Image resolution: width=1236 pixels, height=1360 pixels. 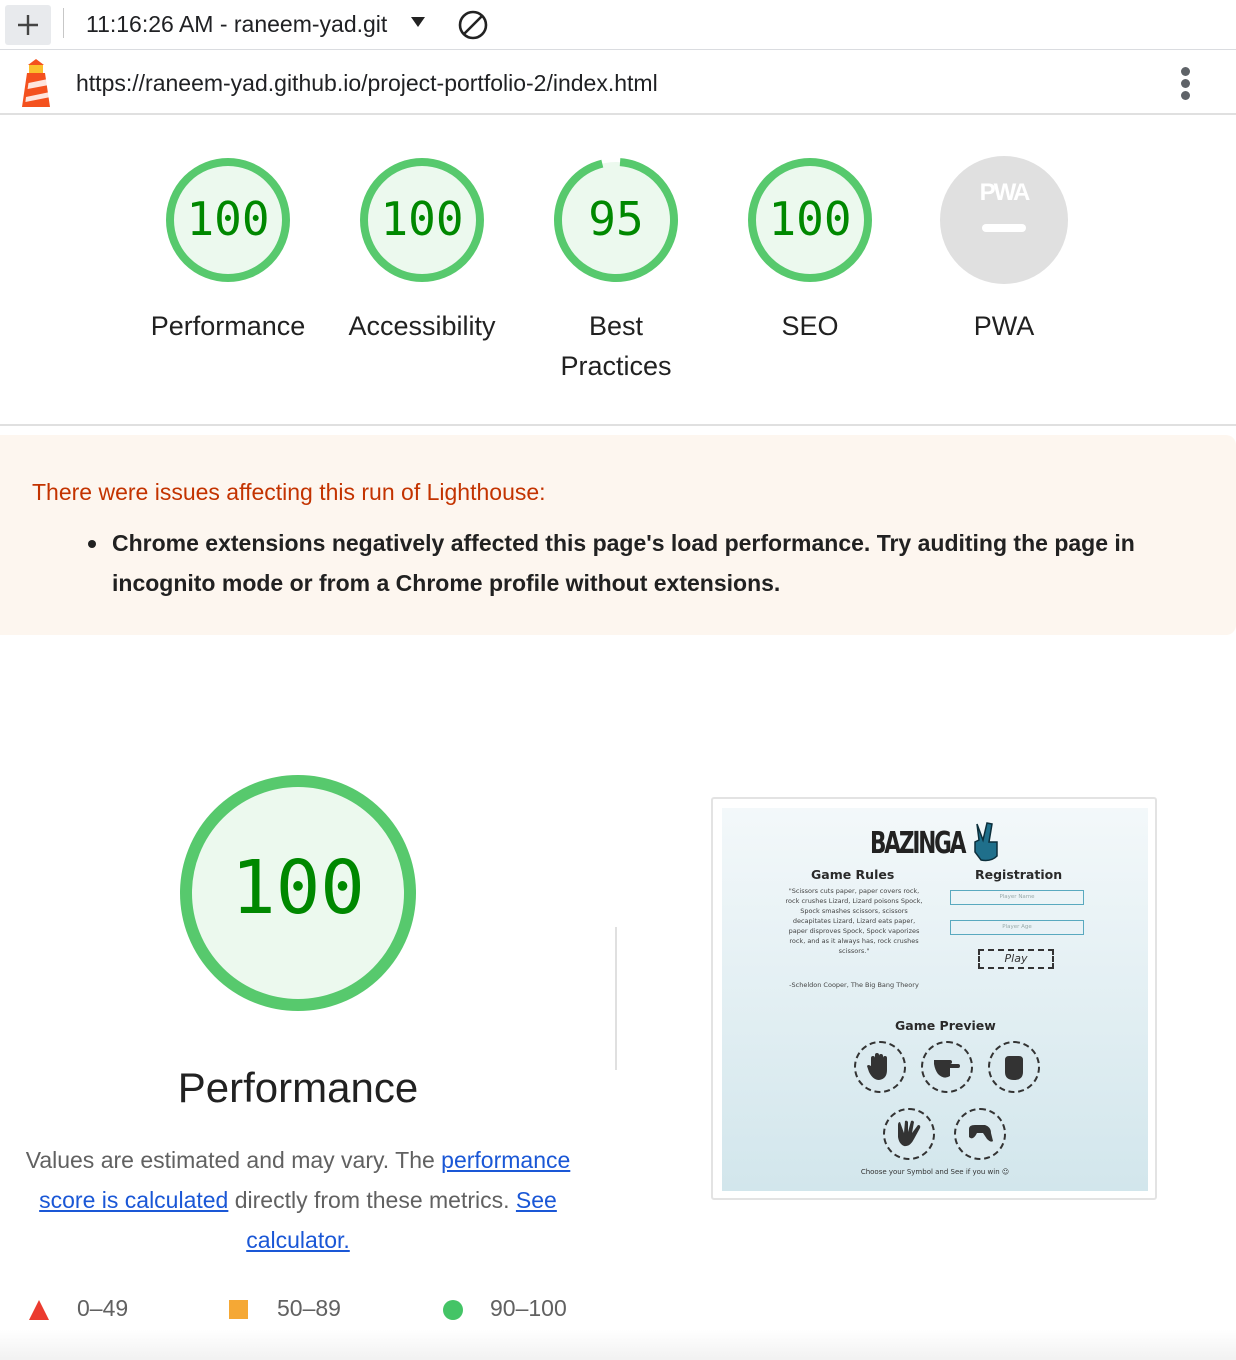 I want to click on vertical-divider, so click(x=616, y=998).